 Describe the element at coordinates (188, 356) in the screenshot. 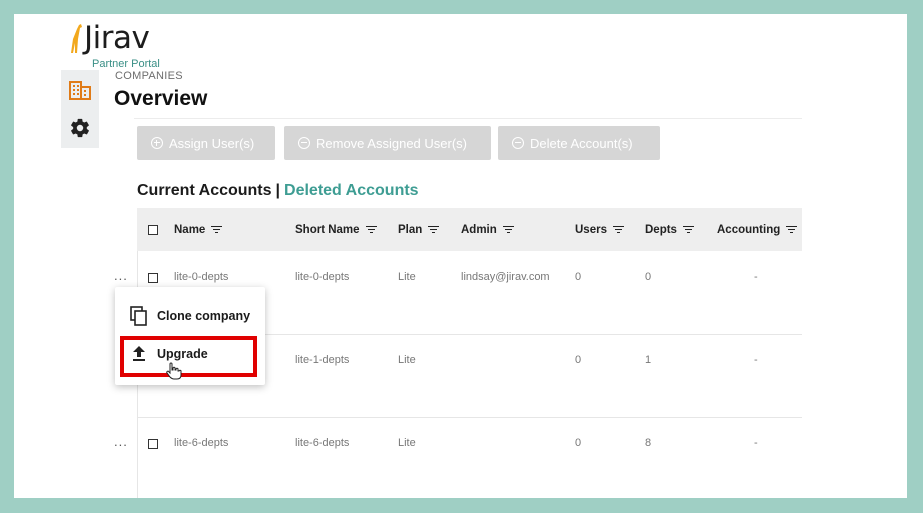

I see `highlight-box` at that location.